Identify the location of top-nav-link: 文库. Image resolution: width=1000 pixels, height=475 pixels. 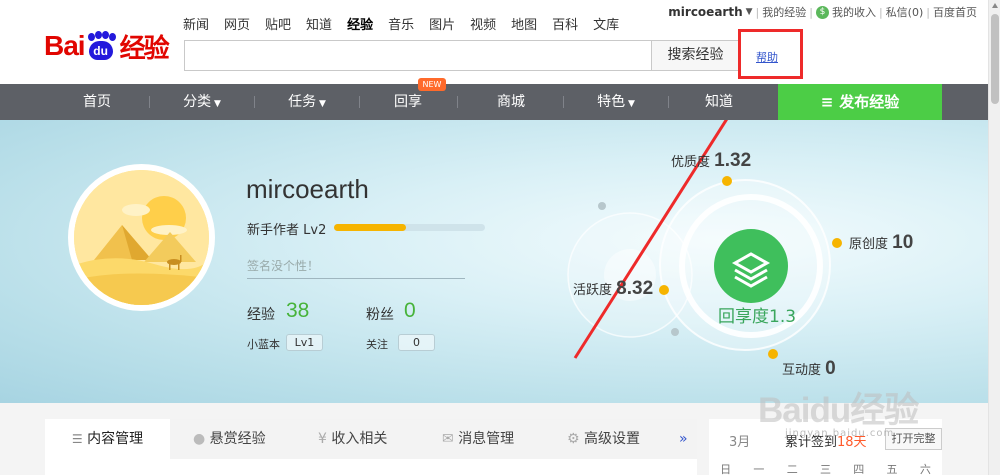
(606, 23).